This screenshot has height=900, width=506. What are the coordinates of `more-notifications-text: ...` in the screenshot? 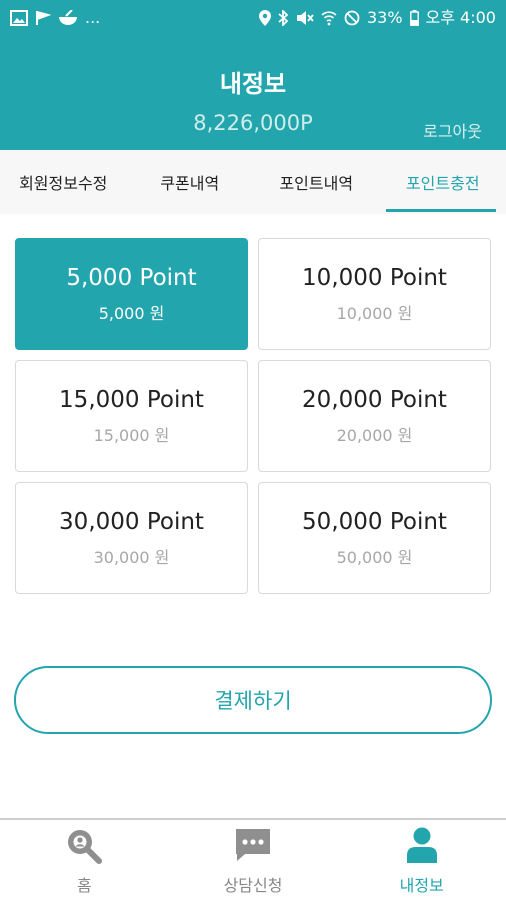 It's located at (93, 17).